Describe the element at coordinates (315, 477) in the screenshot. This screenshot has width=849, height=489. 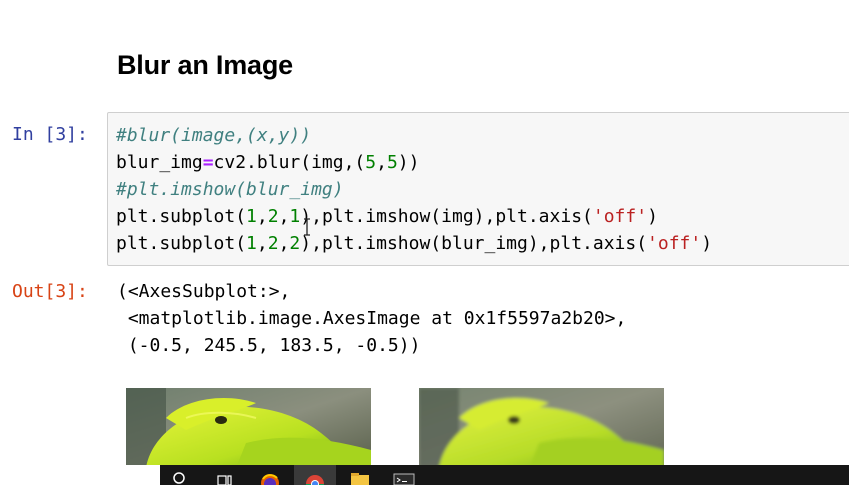
I see `chrome-icon` at that location.